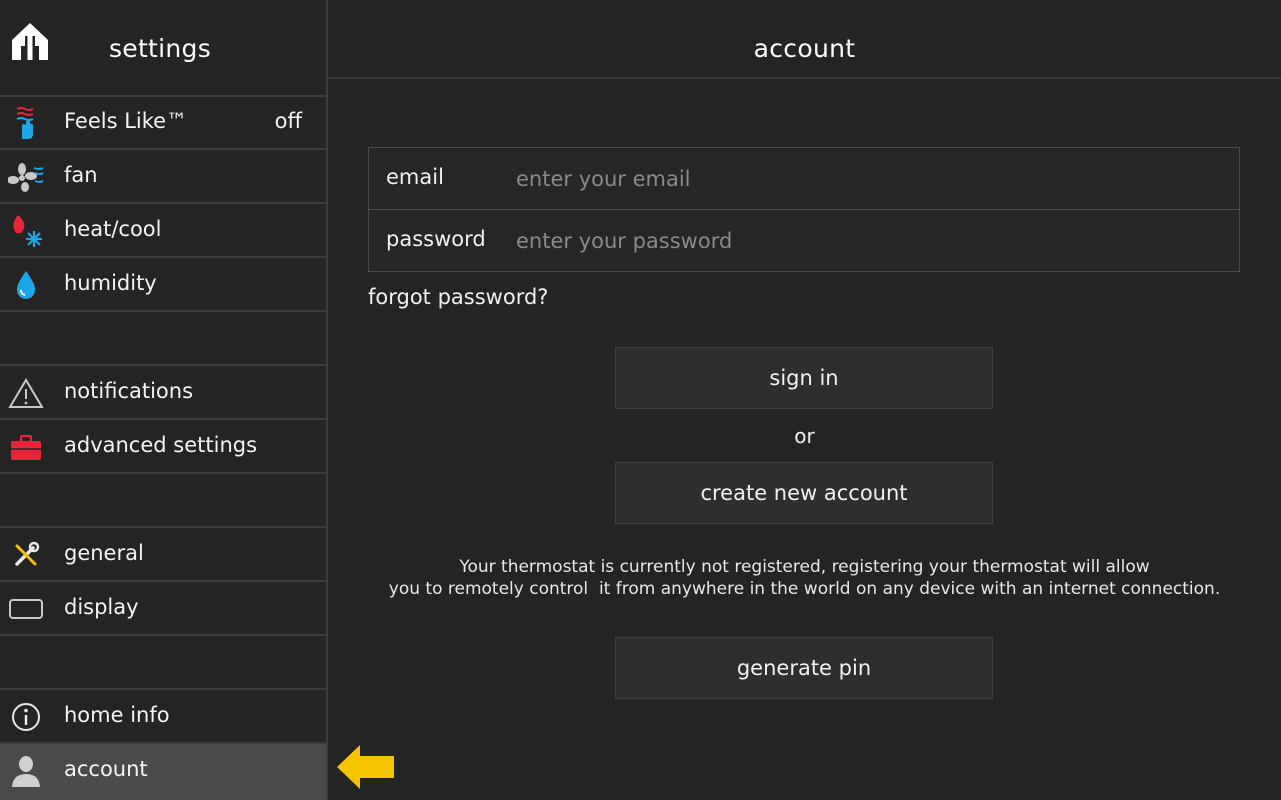  I want to click on password-label: password, so click(436, 239).